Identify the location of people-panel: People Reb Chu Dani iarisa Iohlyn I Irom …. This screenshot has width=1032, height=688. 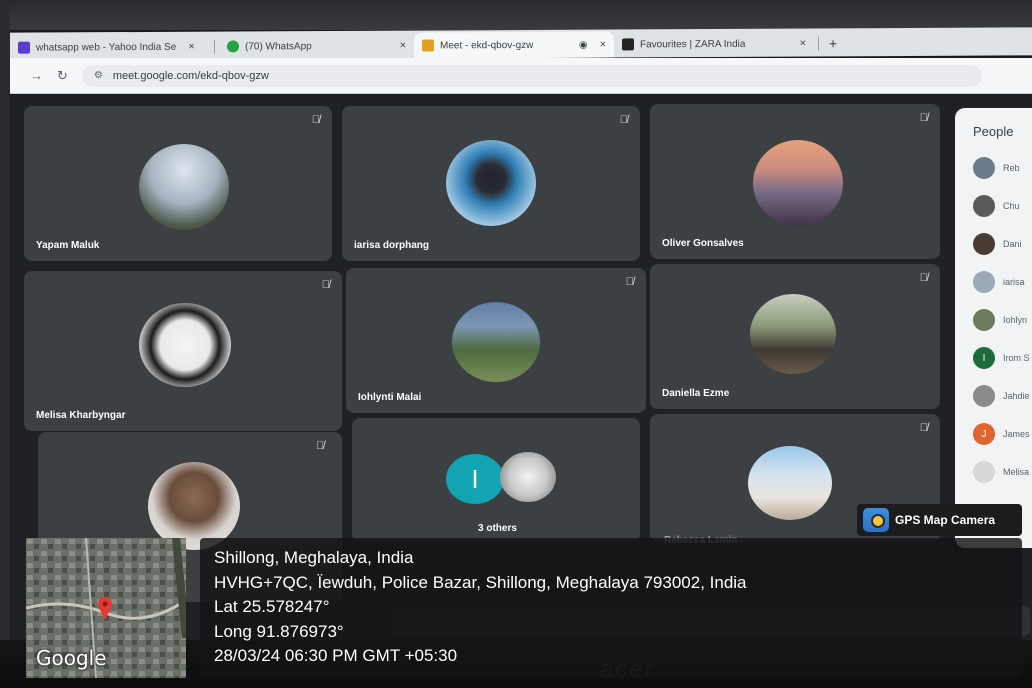
(993, 328).